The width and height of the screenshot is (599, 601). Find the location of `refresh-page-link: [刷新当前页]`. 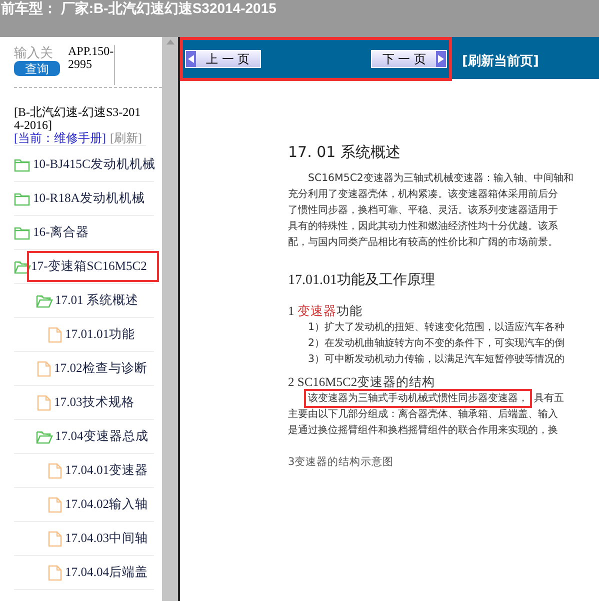

refresh-page-link: [刷新当前页] is located at coordinates (500, 61).